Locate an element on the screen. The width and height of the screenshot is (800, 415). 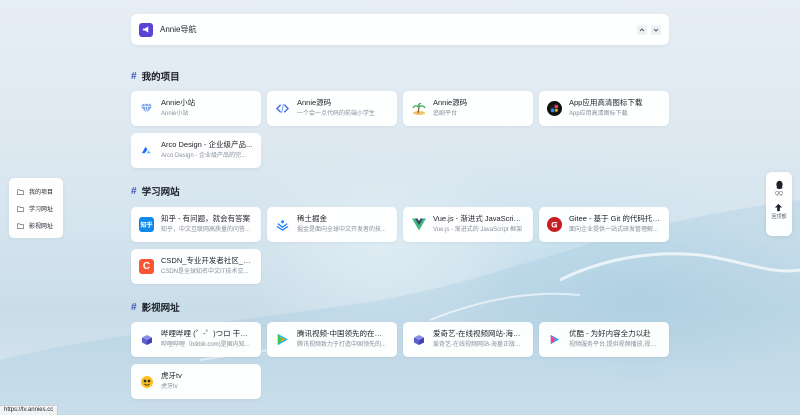
island-icon is located at coordinates (418, 108).